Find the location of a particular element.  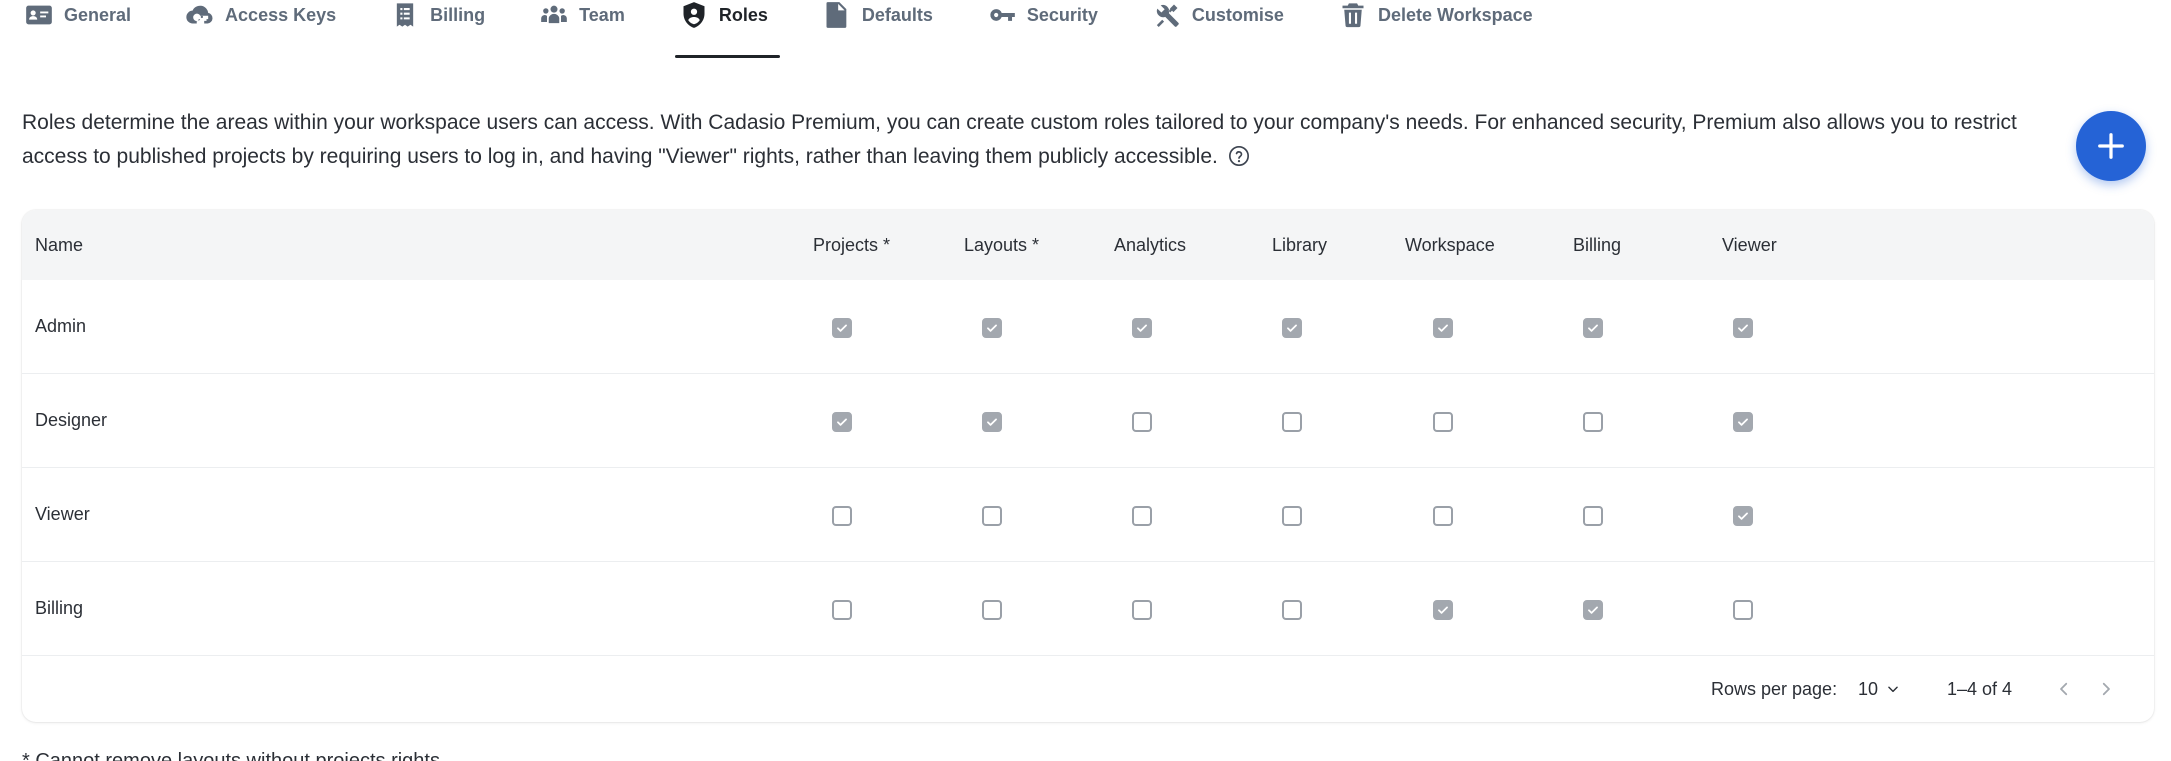

column-header-billing: Billing is located at coordinates (1597, 245).